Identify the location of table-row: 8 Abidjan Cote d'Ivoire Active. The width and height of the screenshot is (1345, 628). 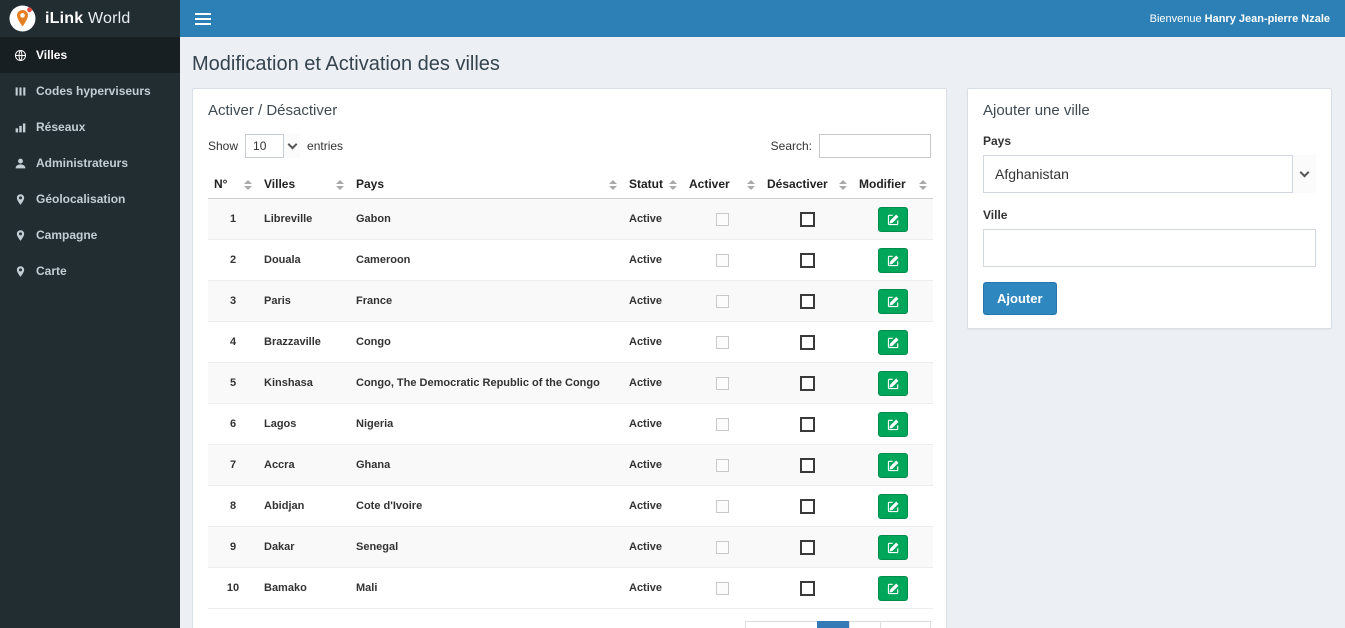
(570, 506).